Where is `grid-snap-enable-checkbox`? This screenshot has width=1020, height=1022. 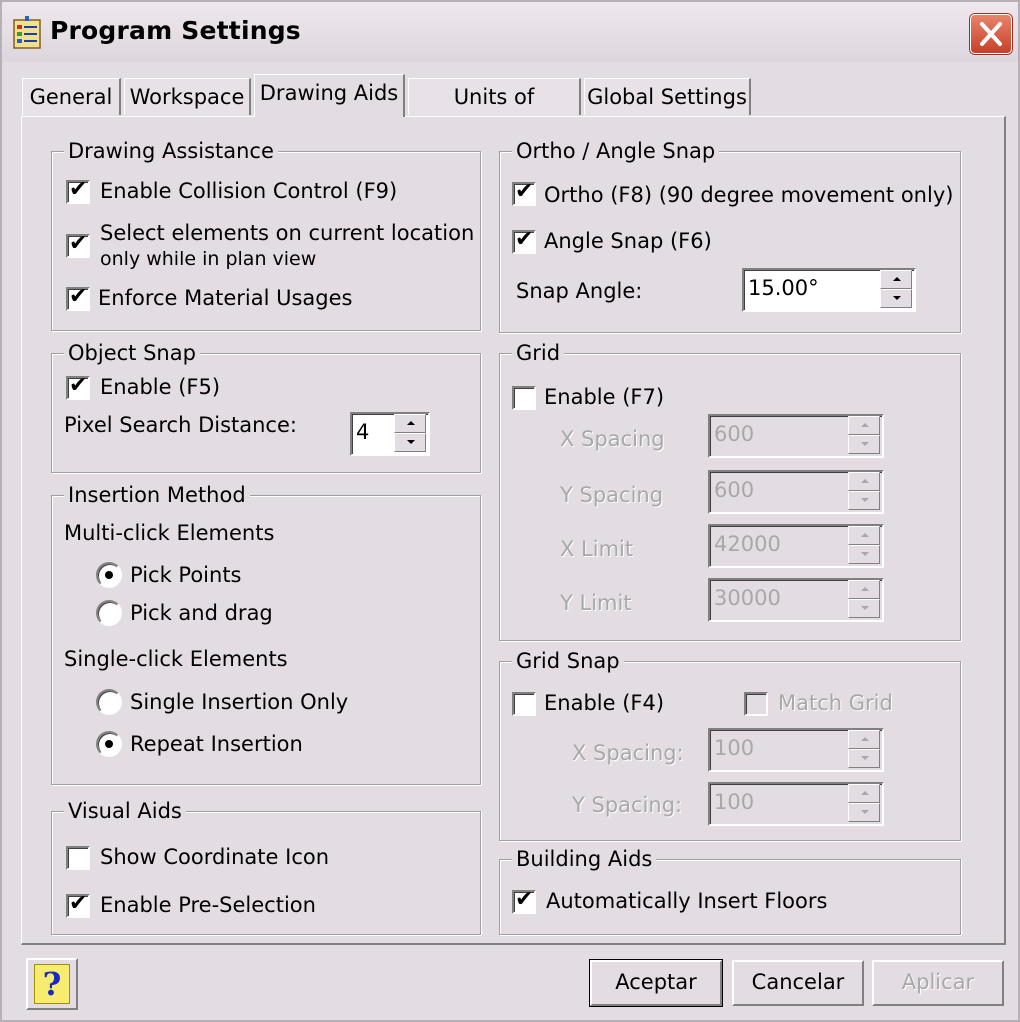 grid-snap-enable-checkbox is located at coordinates (524, 704).